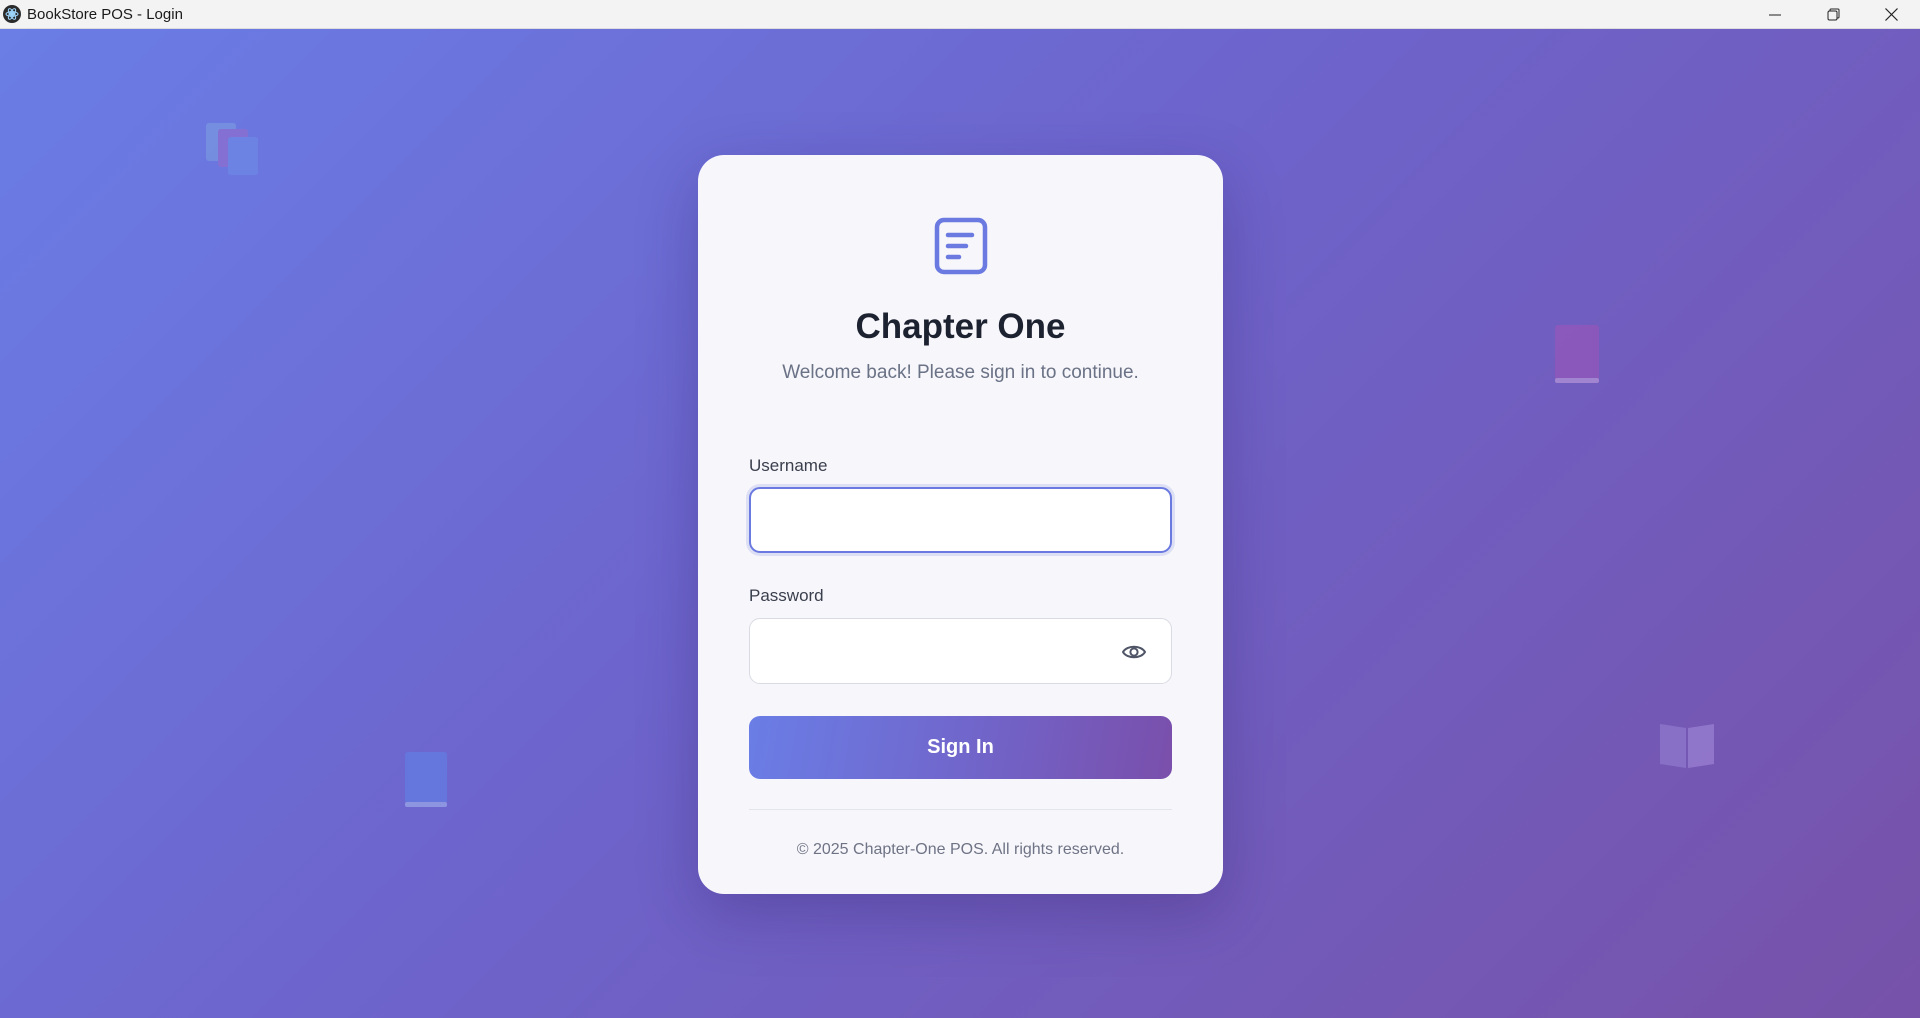 This screenshot has width=1920, height=1018. Describe the element at coordinates (12, 14) in the screenshot. I see `app-icon` at that location.